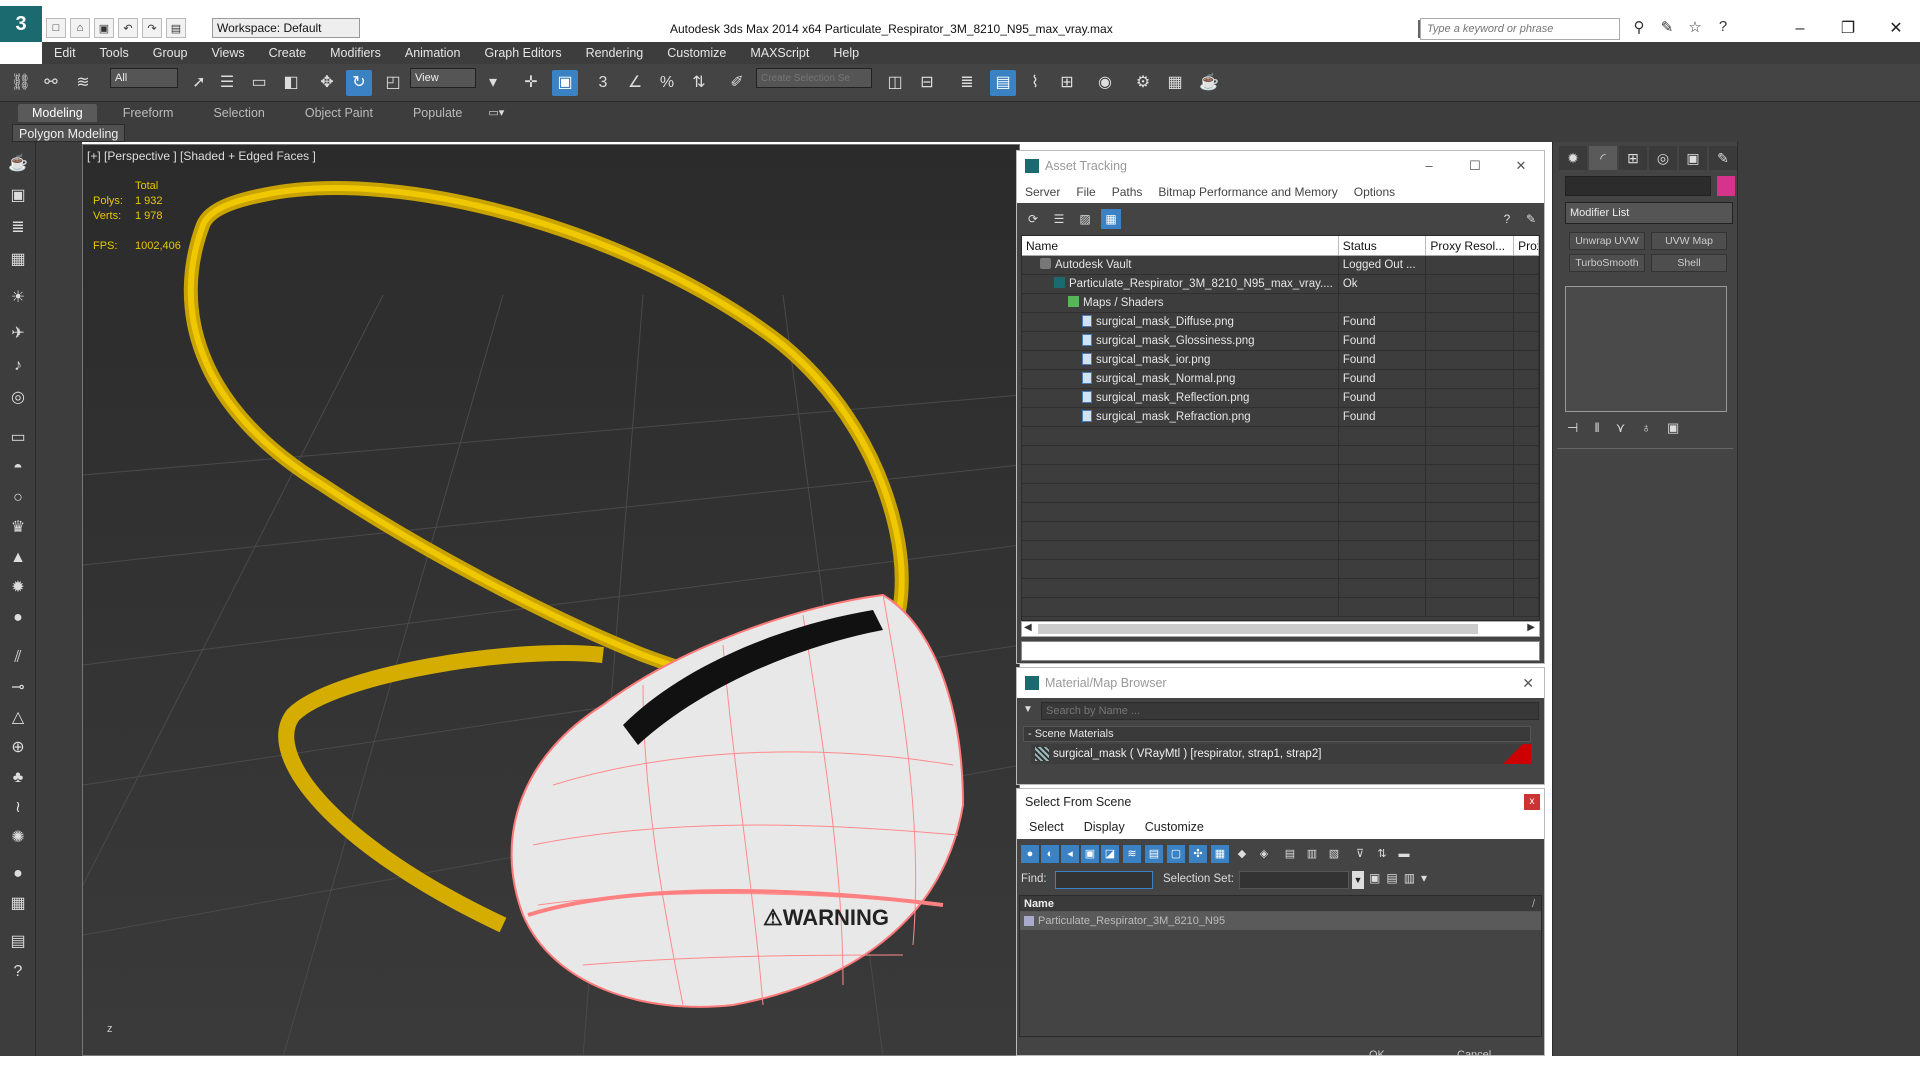  Describe the element at coordinates (635, 83) in the screenshot. I see `angle-snap-icon: ∠` at that location.